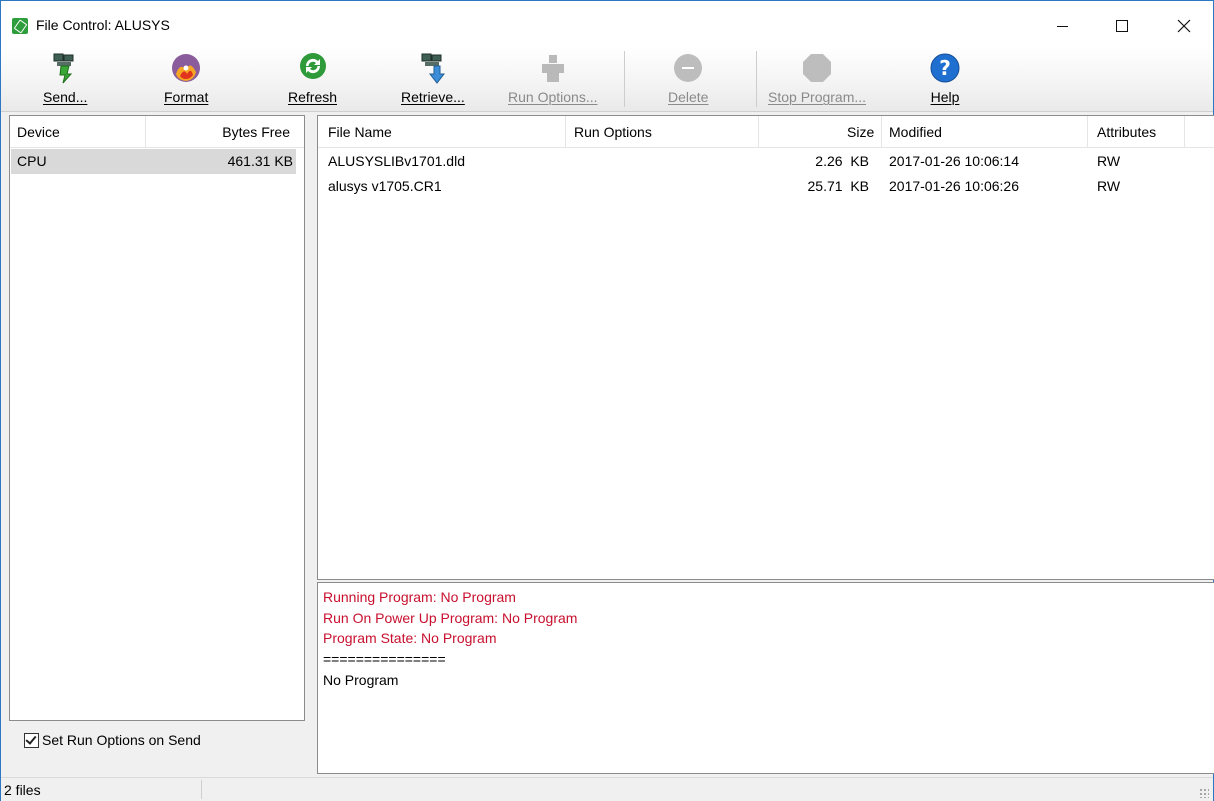 The width and height of the screenshot is (1214, 801). I want to click on format-disc-icon, so click(186, 68).